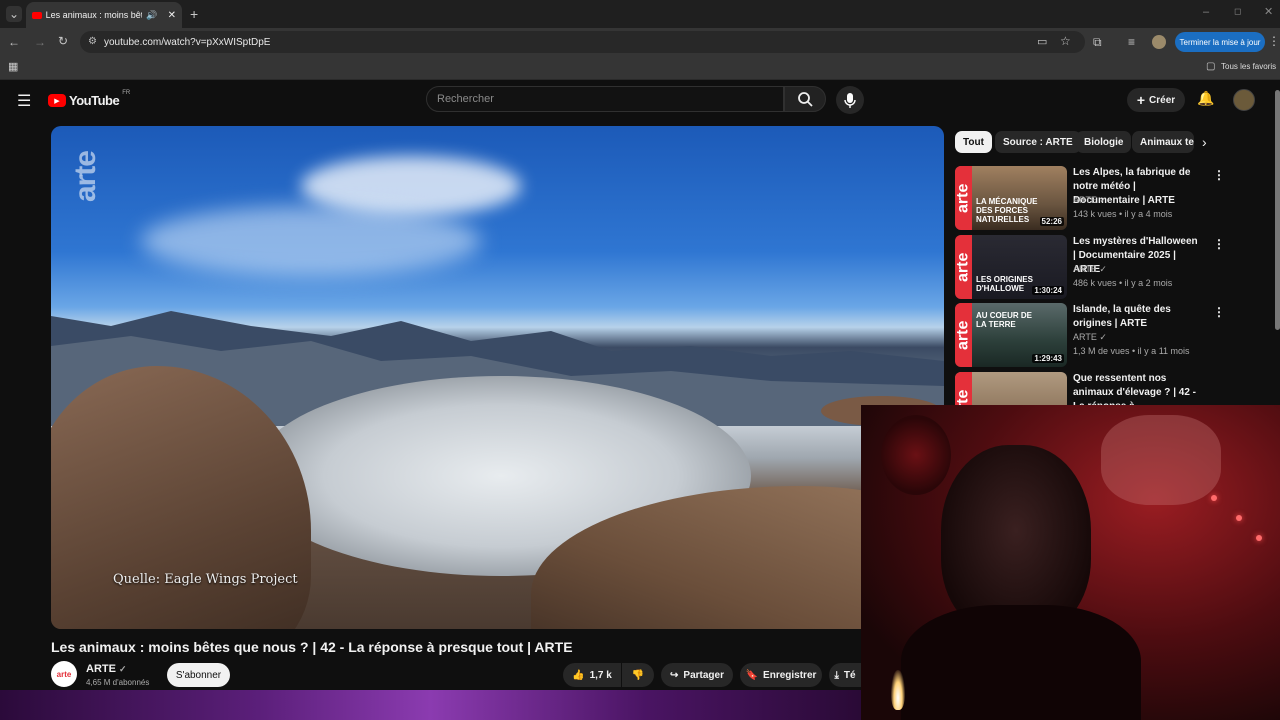 Image resolution: width=1280 pixels, height=720 pixels. Describe the element at coordinates (57, 100) in the screenshot. I see `youtube-play-icon: ▶` at that location.